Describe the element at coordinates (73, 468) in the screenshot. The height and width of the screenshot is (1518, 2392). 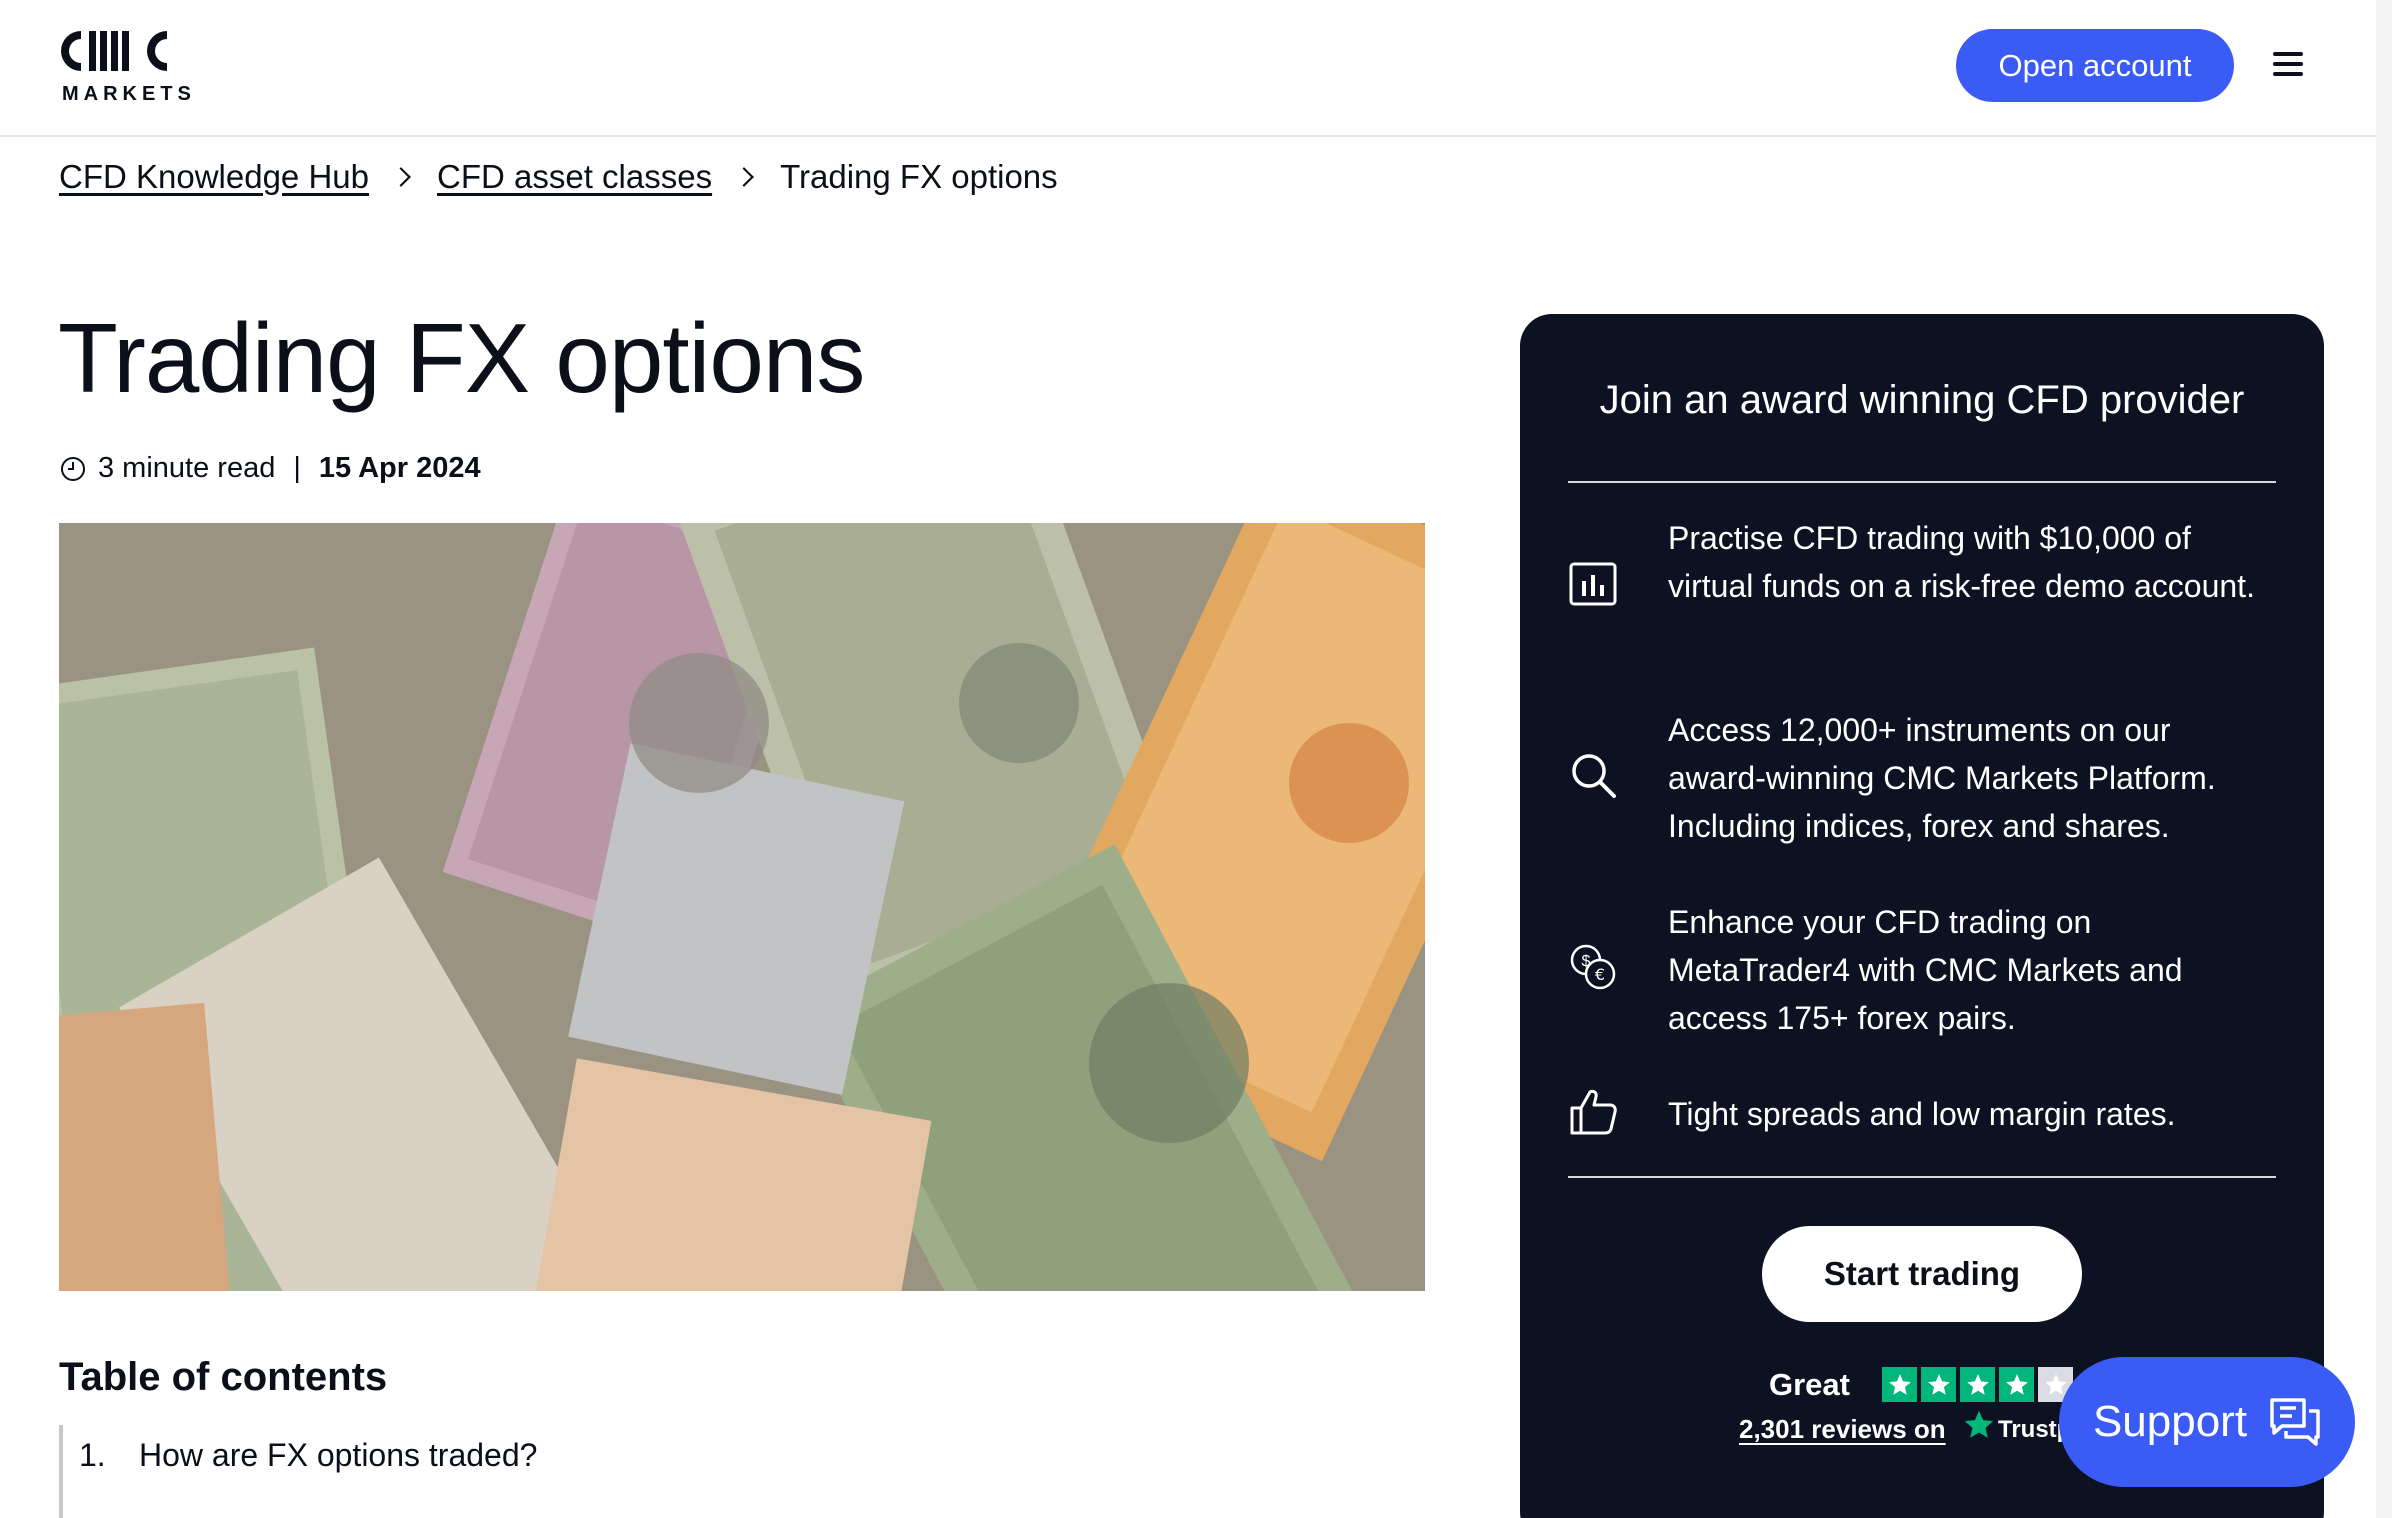
I see `clock-icon` at that location.